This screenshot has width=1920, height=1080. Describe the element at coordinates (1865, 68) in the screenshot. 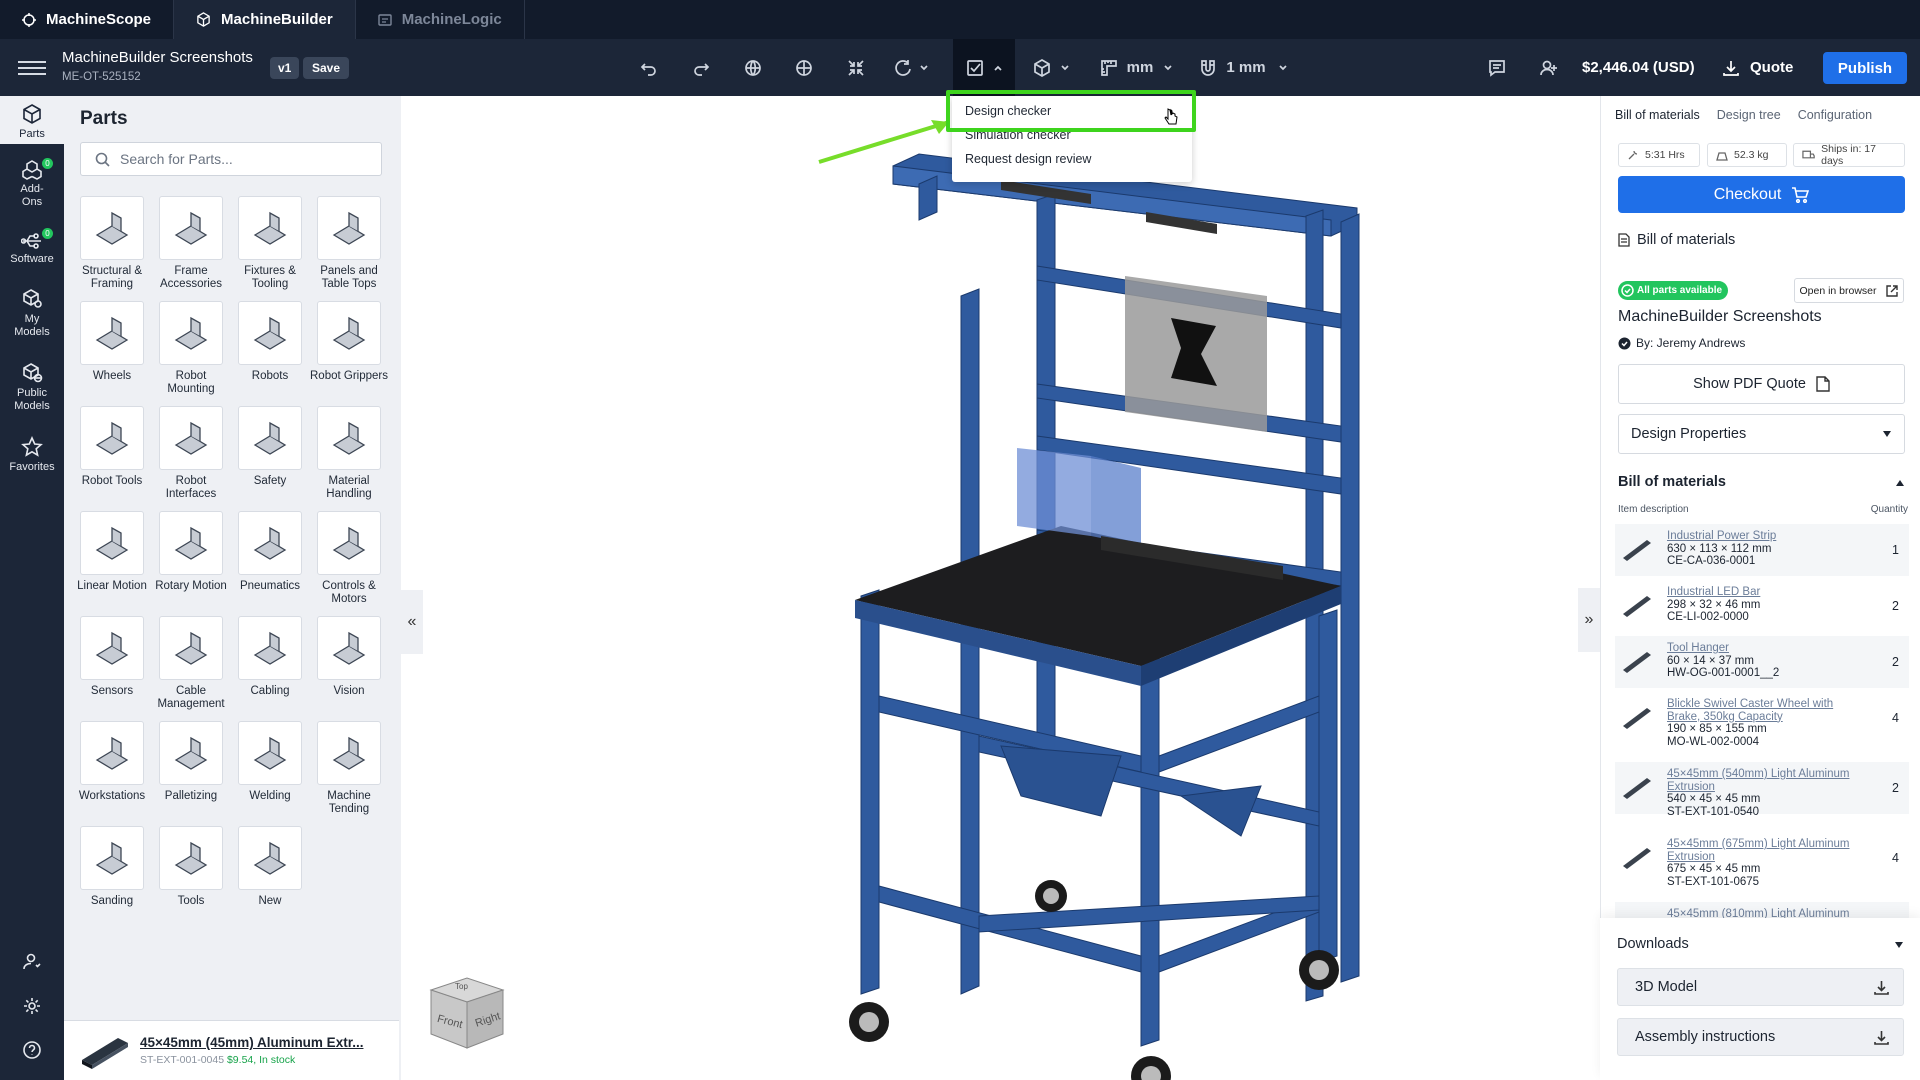

I see `publish-button: Publish` at that location.